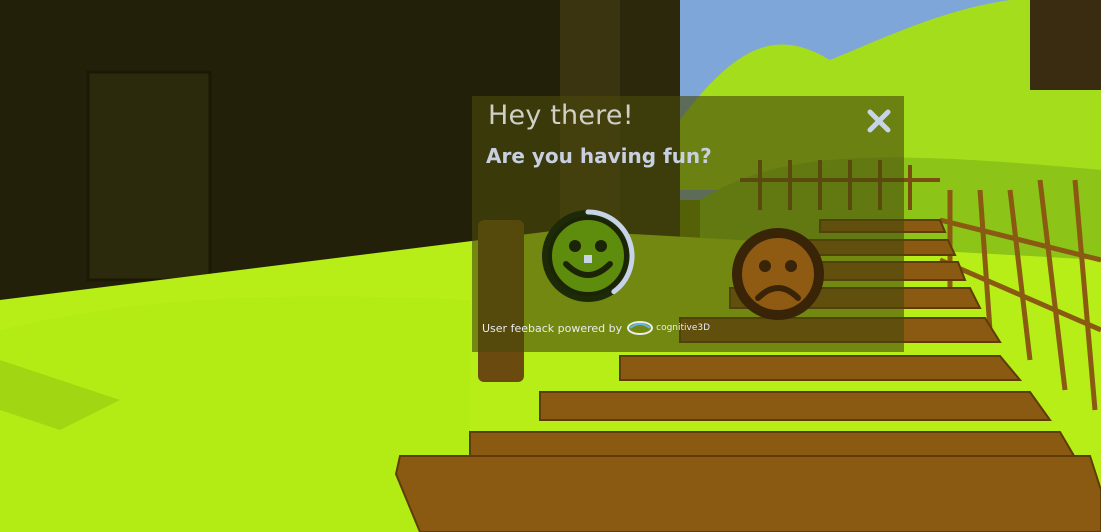 This screenshot has width=1101, height=532. Describe the element at coordinates (640, 328) in the screenshot. I see `cognitive3d-logo-icon` at that location.